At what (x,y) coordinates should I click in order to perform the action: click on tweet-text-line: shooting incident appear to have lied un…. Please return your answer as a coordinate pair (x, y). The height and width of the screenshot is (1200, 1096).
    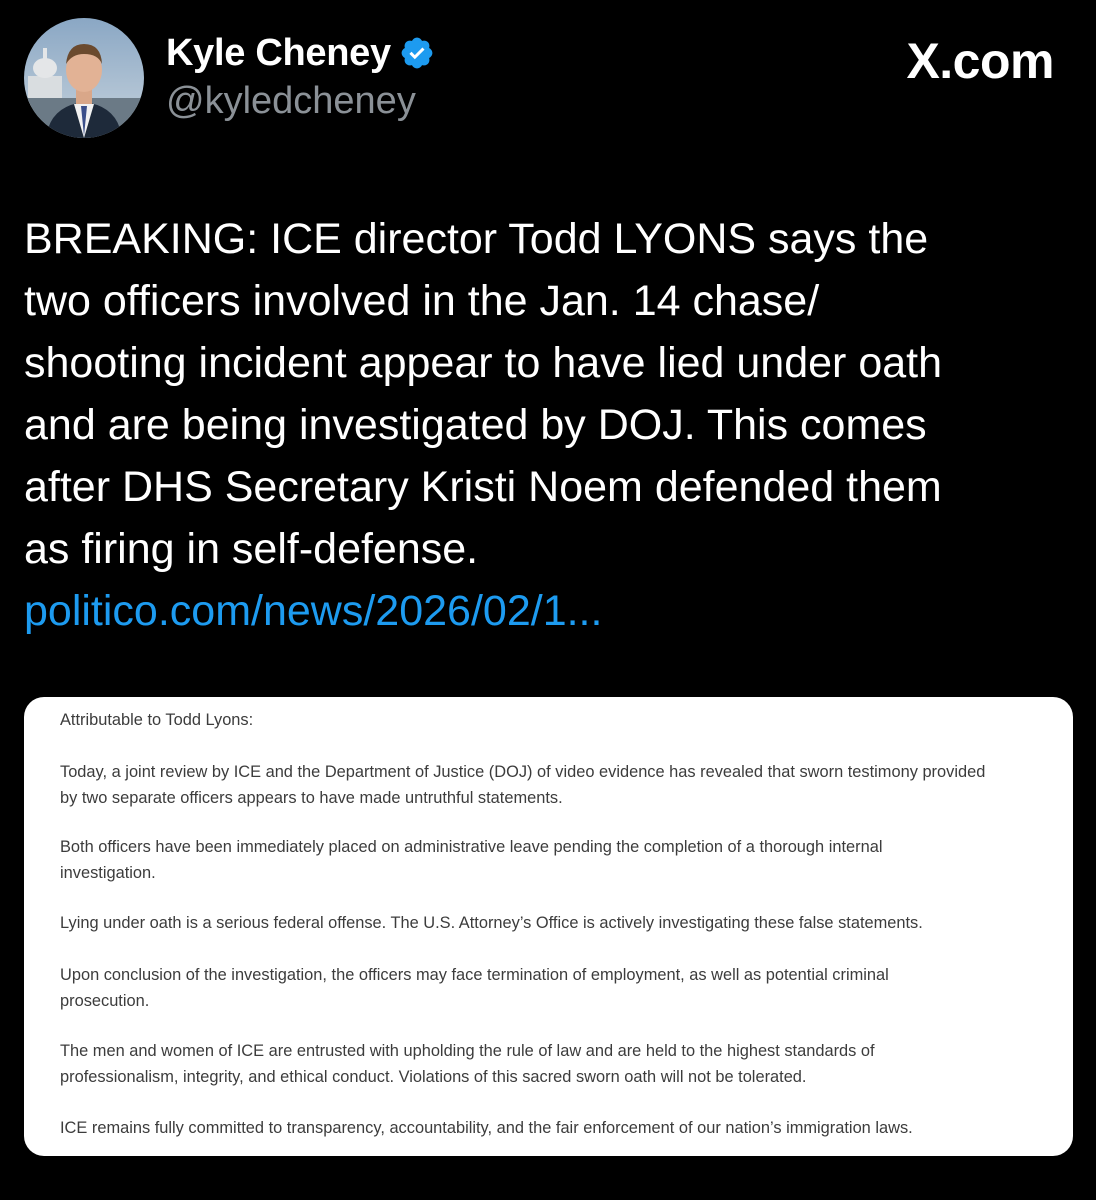
    Looking at the image, I should click on (483, 363).